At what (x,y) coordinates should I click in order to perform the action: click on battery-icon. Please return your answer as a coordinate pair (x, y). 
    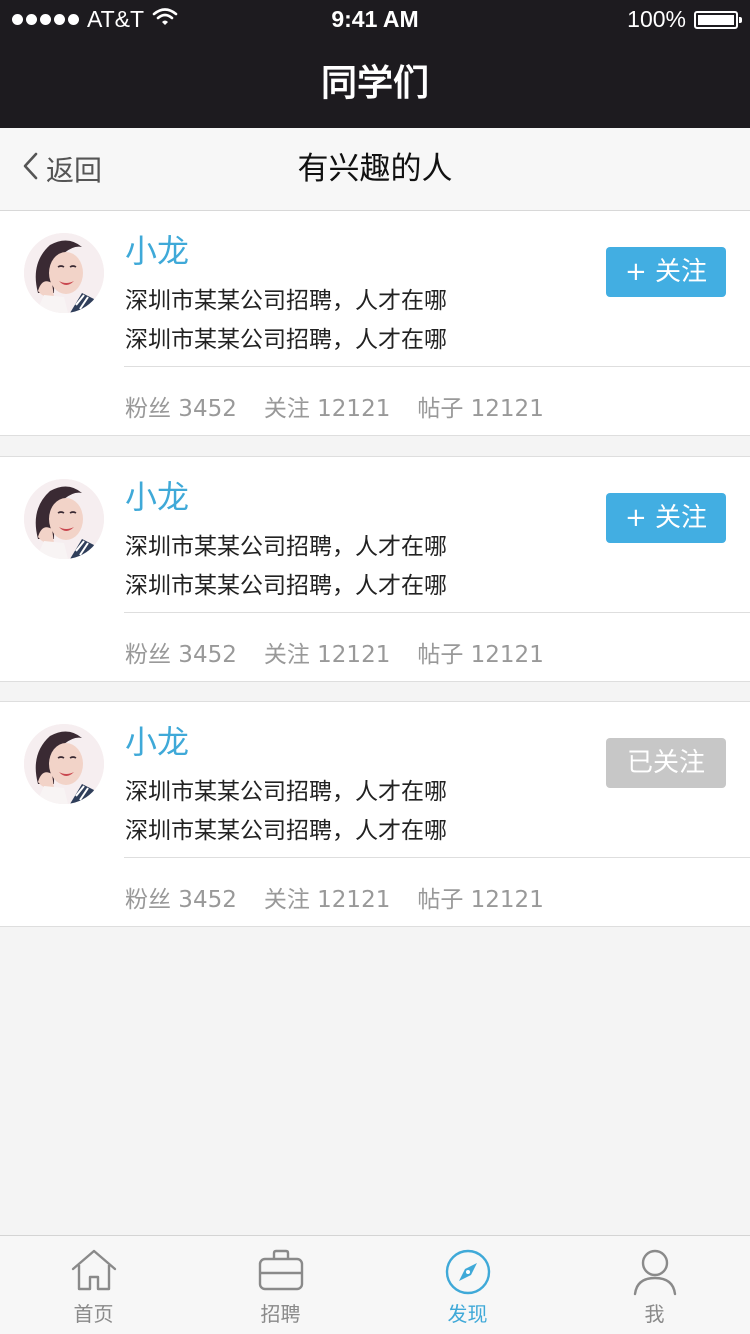
    Looking at the image, I should click on (718, 19).